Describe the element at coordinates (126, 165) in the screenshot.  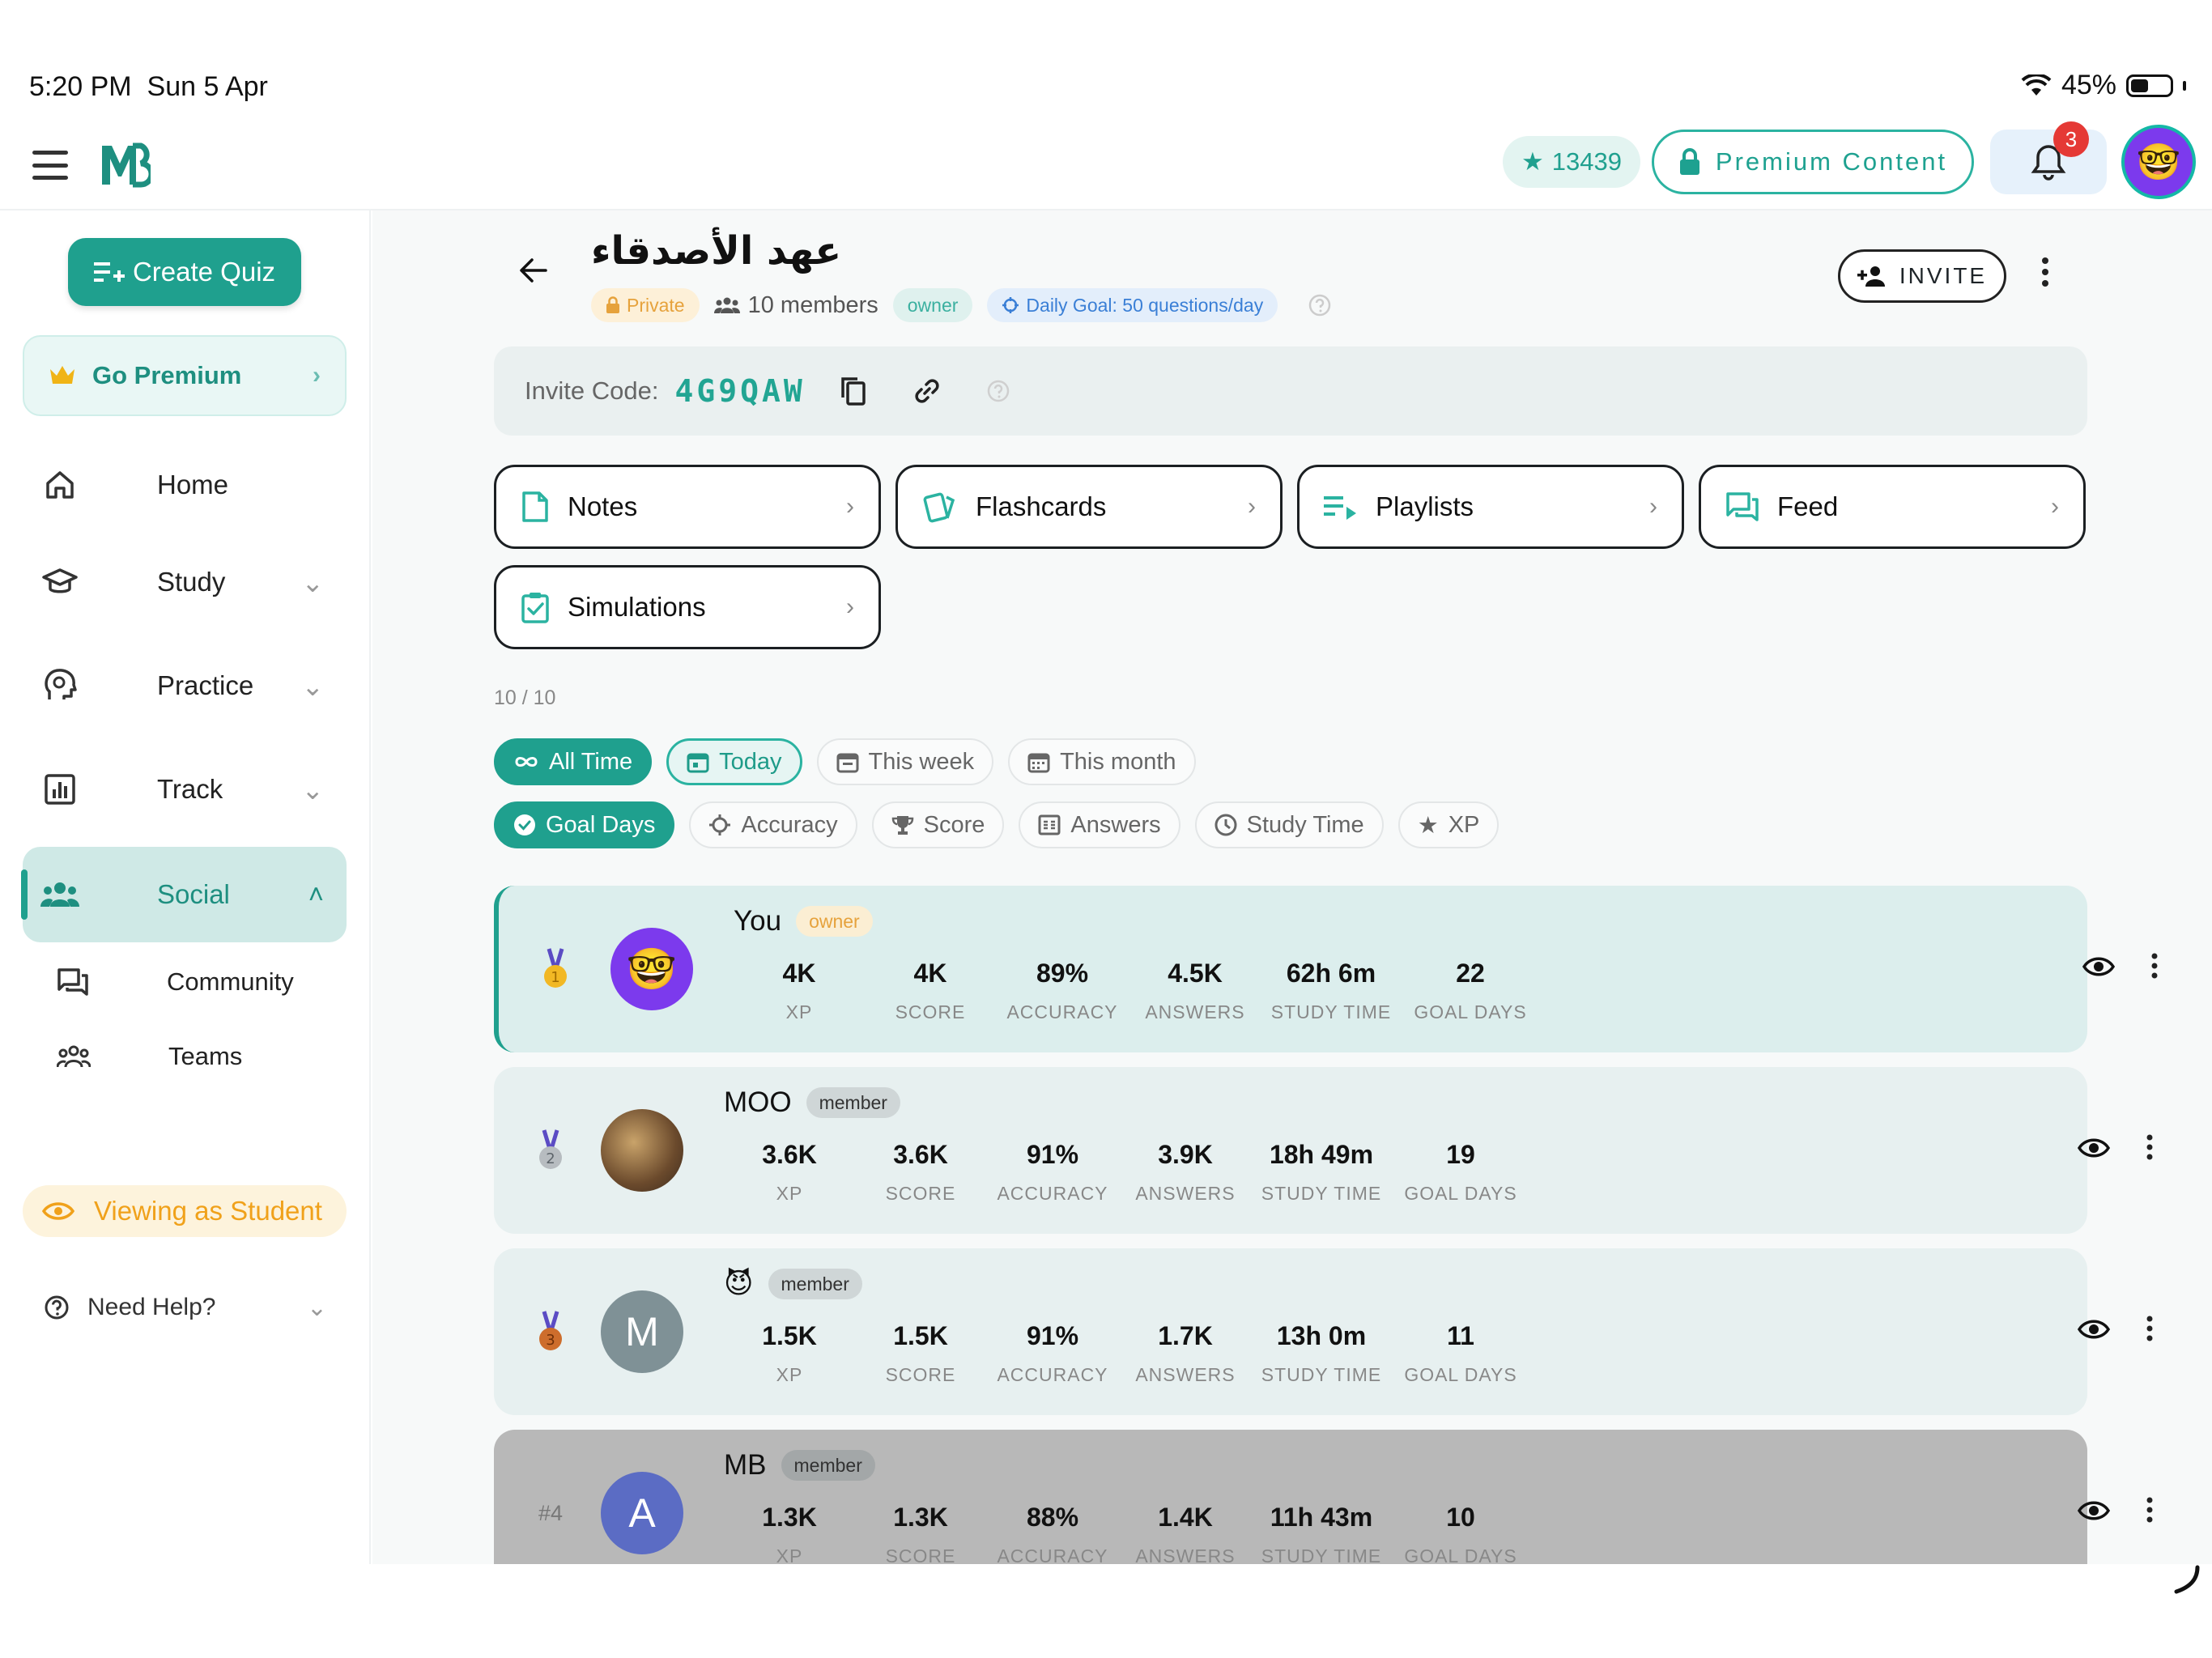
I see `app-logo` at that location.